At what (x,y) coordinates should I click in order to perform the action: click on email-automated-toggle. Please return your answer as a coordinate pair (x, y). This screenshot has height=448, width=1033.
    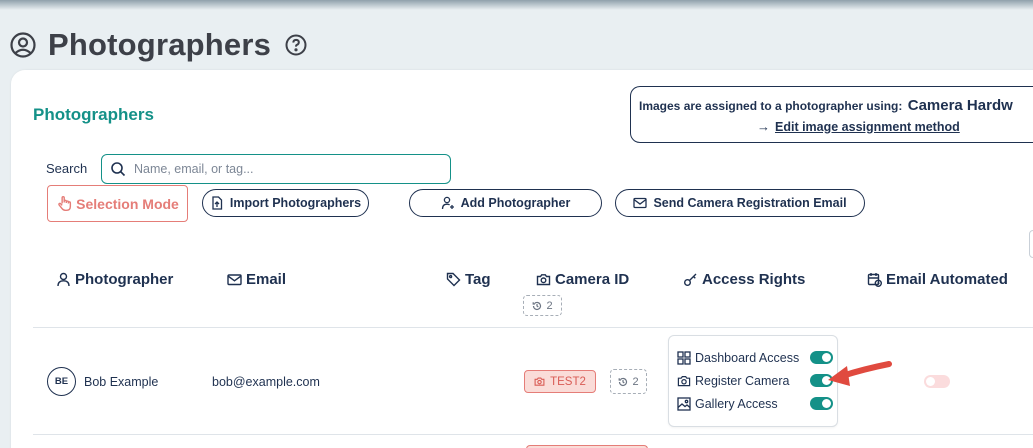
    Looking at the image, I should click on (937, 381).